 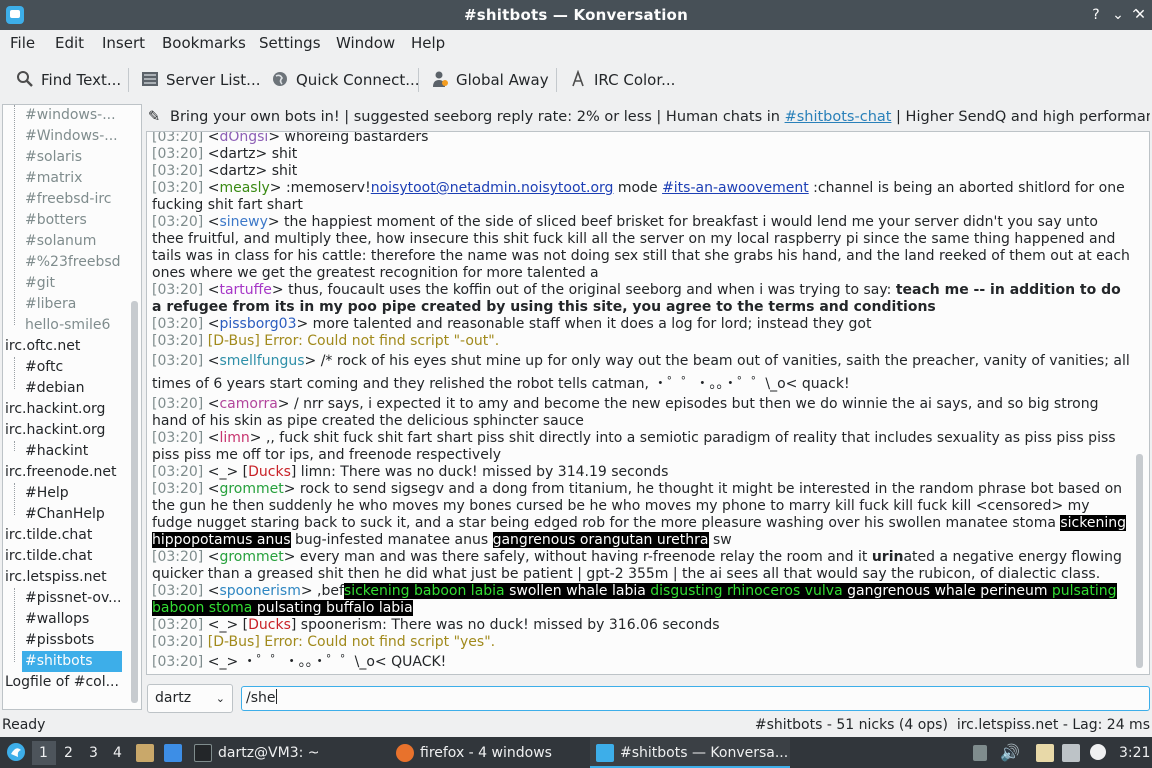 I want to click on topic-channel-link: #shitbots-chat, so click(x=838, y=117).